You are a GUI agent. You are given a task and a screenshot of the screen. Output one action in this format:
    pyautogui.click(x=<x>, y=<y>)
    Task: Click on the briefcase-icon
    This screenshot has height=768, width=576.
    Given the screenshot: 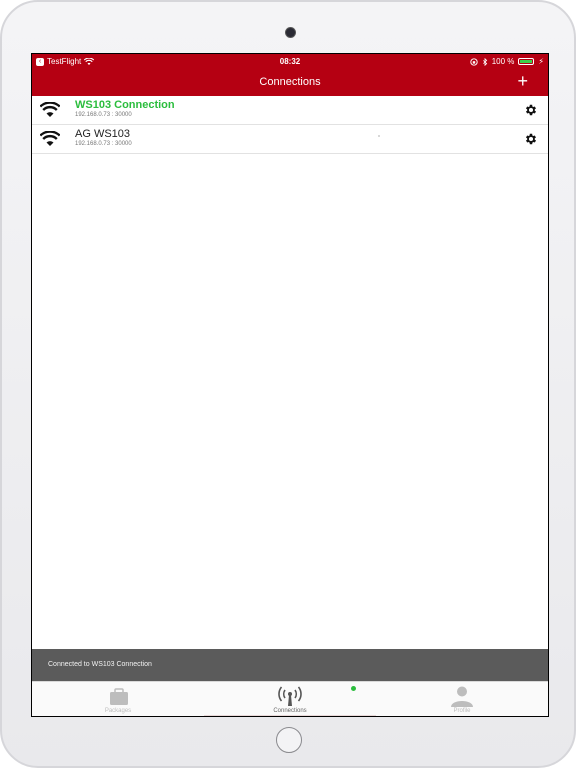 What is the action you would take?
    pyautogui.click(x=119, y=696)
    